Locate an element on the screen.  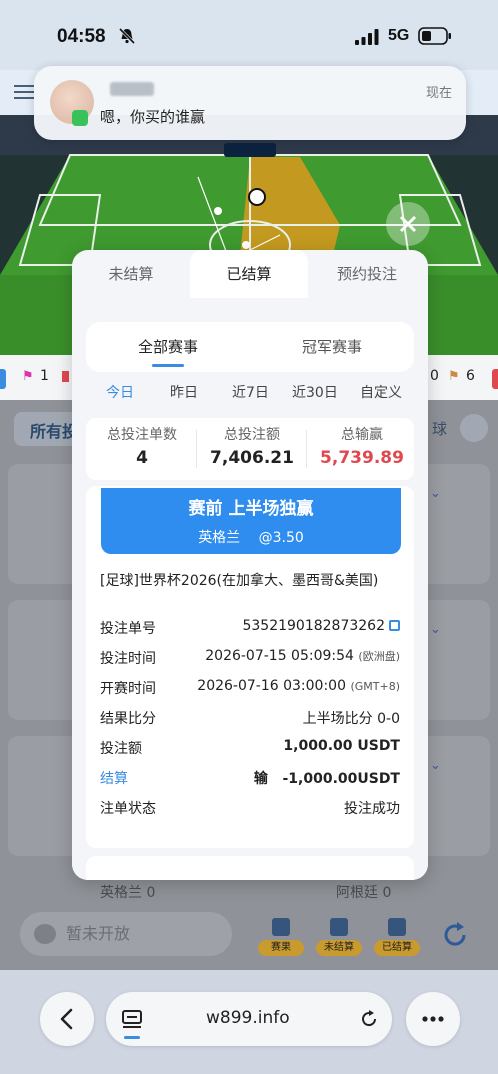
score-right-2: 6 is located at coordinates (470, 376).